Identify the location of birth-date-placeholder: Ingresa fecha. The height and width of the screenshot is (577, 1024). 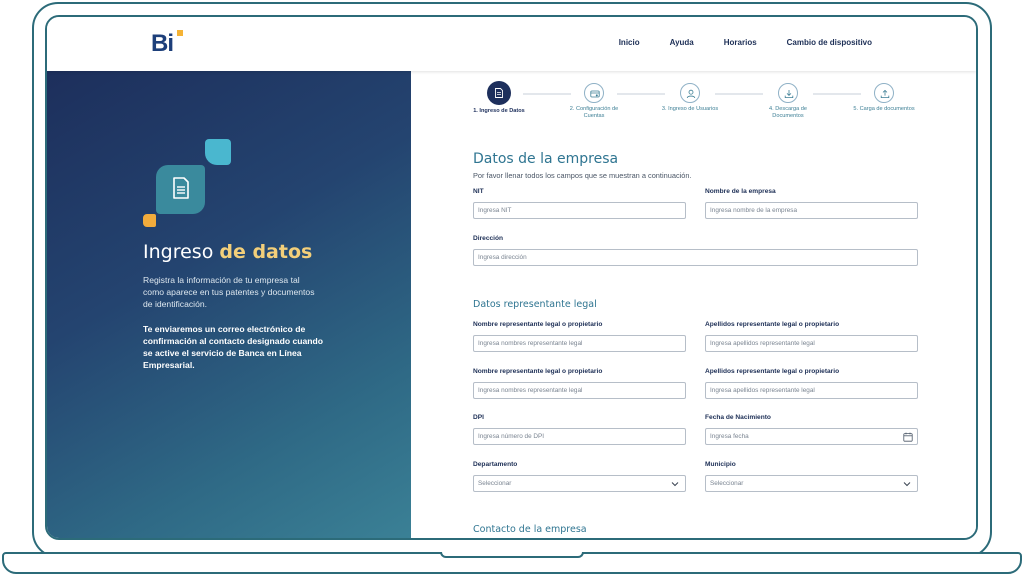
(729, 436).